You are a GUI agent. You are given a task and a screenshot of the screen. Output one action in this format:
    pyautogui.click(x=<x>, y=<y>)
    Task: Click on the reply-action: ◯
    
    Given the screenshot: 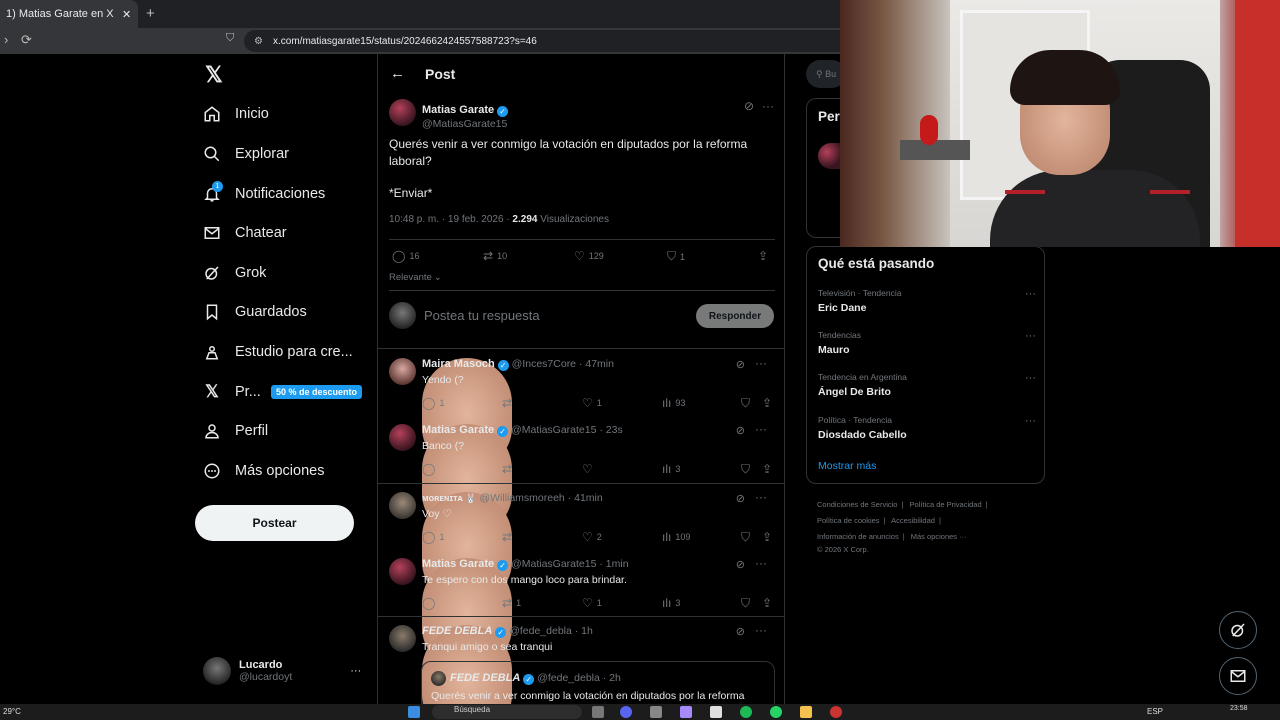 What is the action you would take?
    pyautogui.click(x=430, y=469)
    